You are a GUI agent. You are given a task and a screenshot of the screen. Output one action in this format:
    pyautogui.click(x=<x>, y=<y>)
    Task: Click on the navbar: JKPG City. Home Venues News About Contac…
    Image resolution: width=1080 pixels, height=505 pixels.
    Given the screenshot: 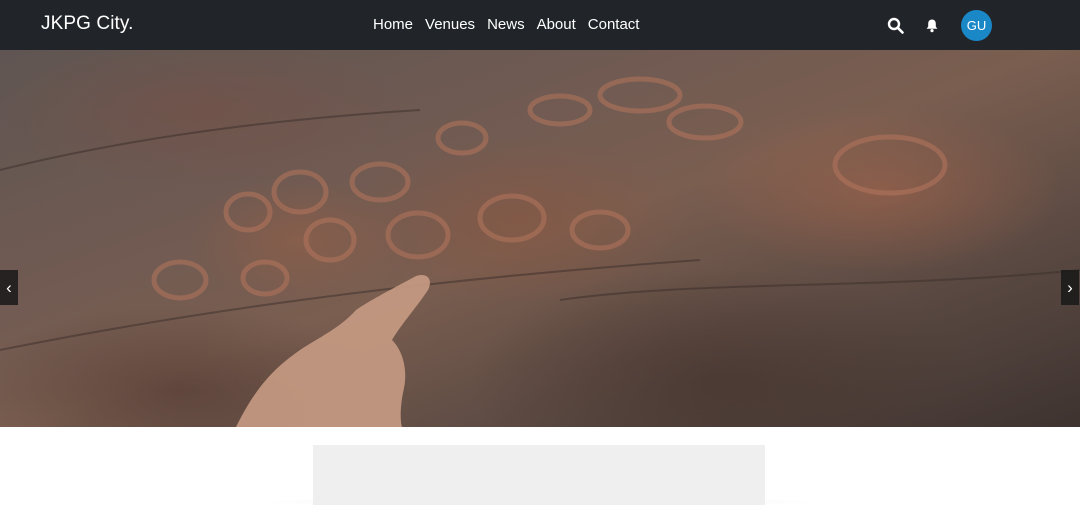 What is the action you would take?
    pyautogui.click(x=540, y=25)
    